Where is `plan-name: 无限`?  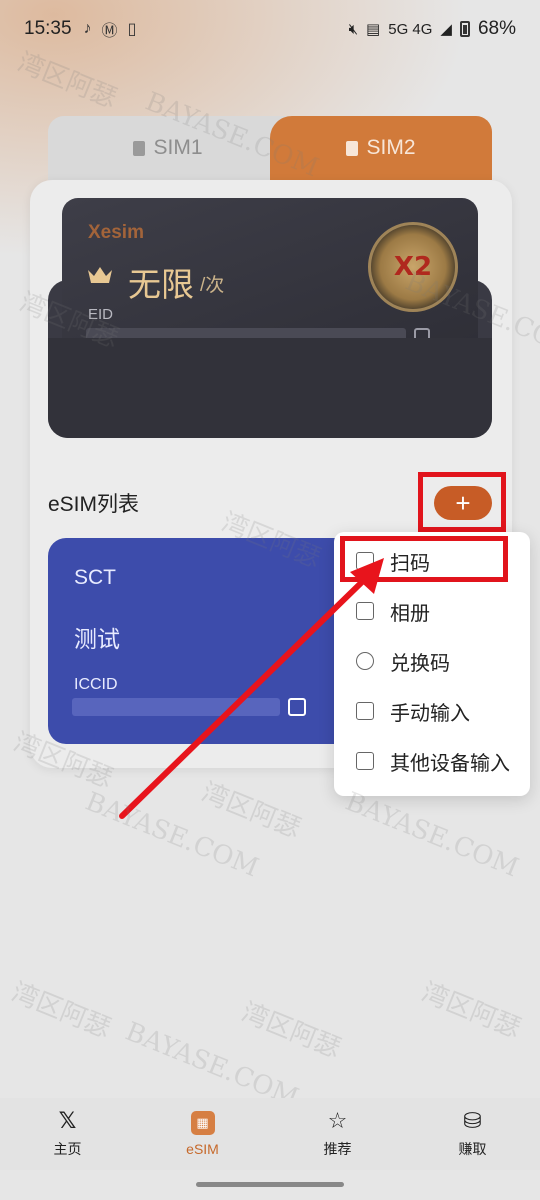
plan-name: 无限 is located at coordinates (161, 284).